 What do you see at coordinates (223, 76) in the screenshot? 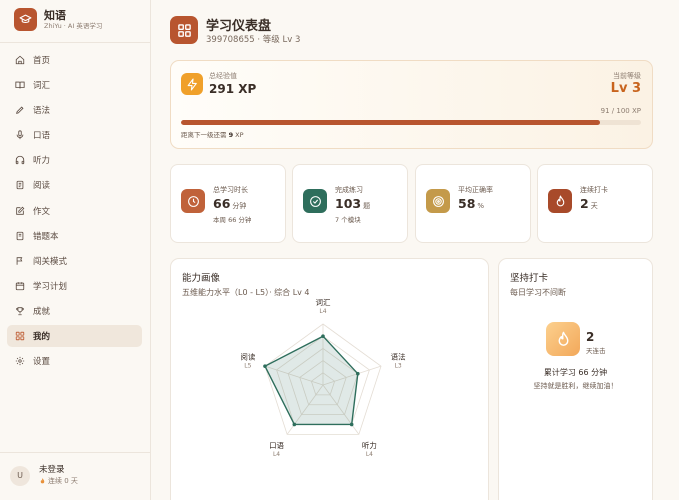
I see `xp-label: 总经验值` at bounding box center [223, 76].